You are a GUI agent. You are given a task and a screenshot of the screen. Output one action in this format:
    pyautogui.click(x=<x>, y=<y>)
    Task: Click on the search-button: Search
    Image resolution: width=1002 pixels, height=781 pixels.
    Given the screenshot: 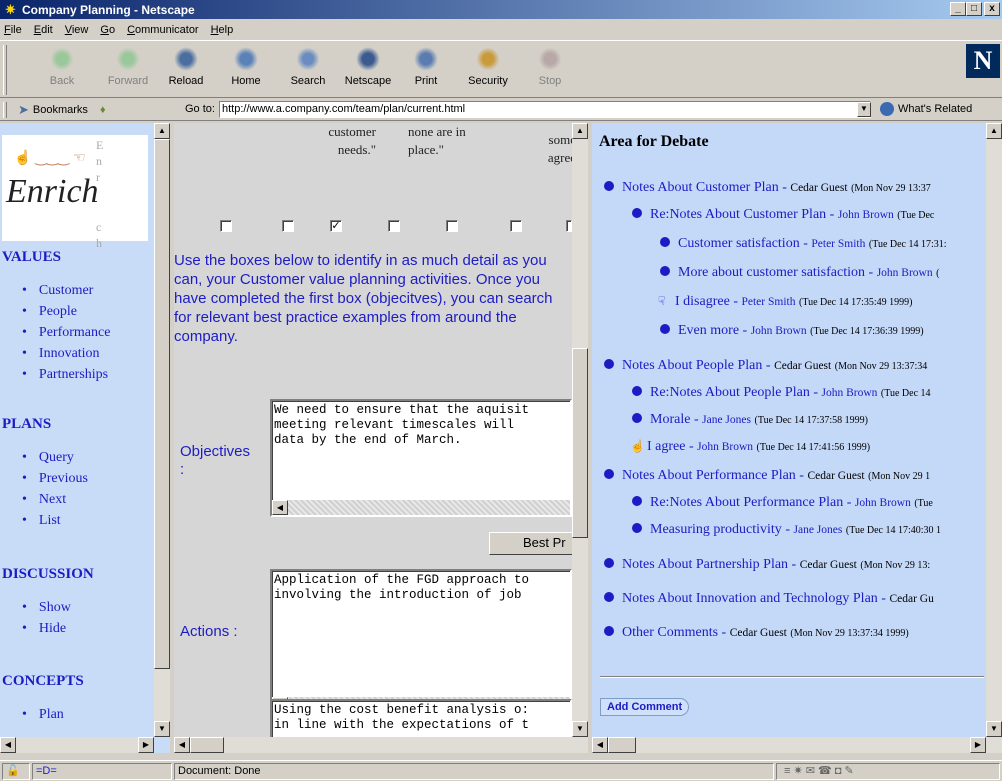 What is the action you would take?
    pyautogui.click(x=308, y=66)
    